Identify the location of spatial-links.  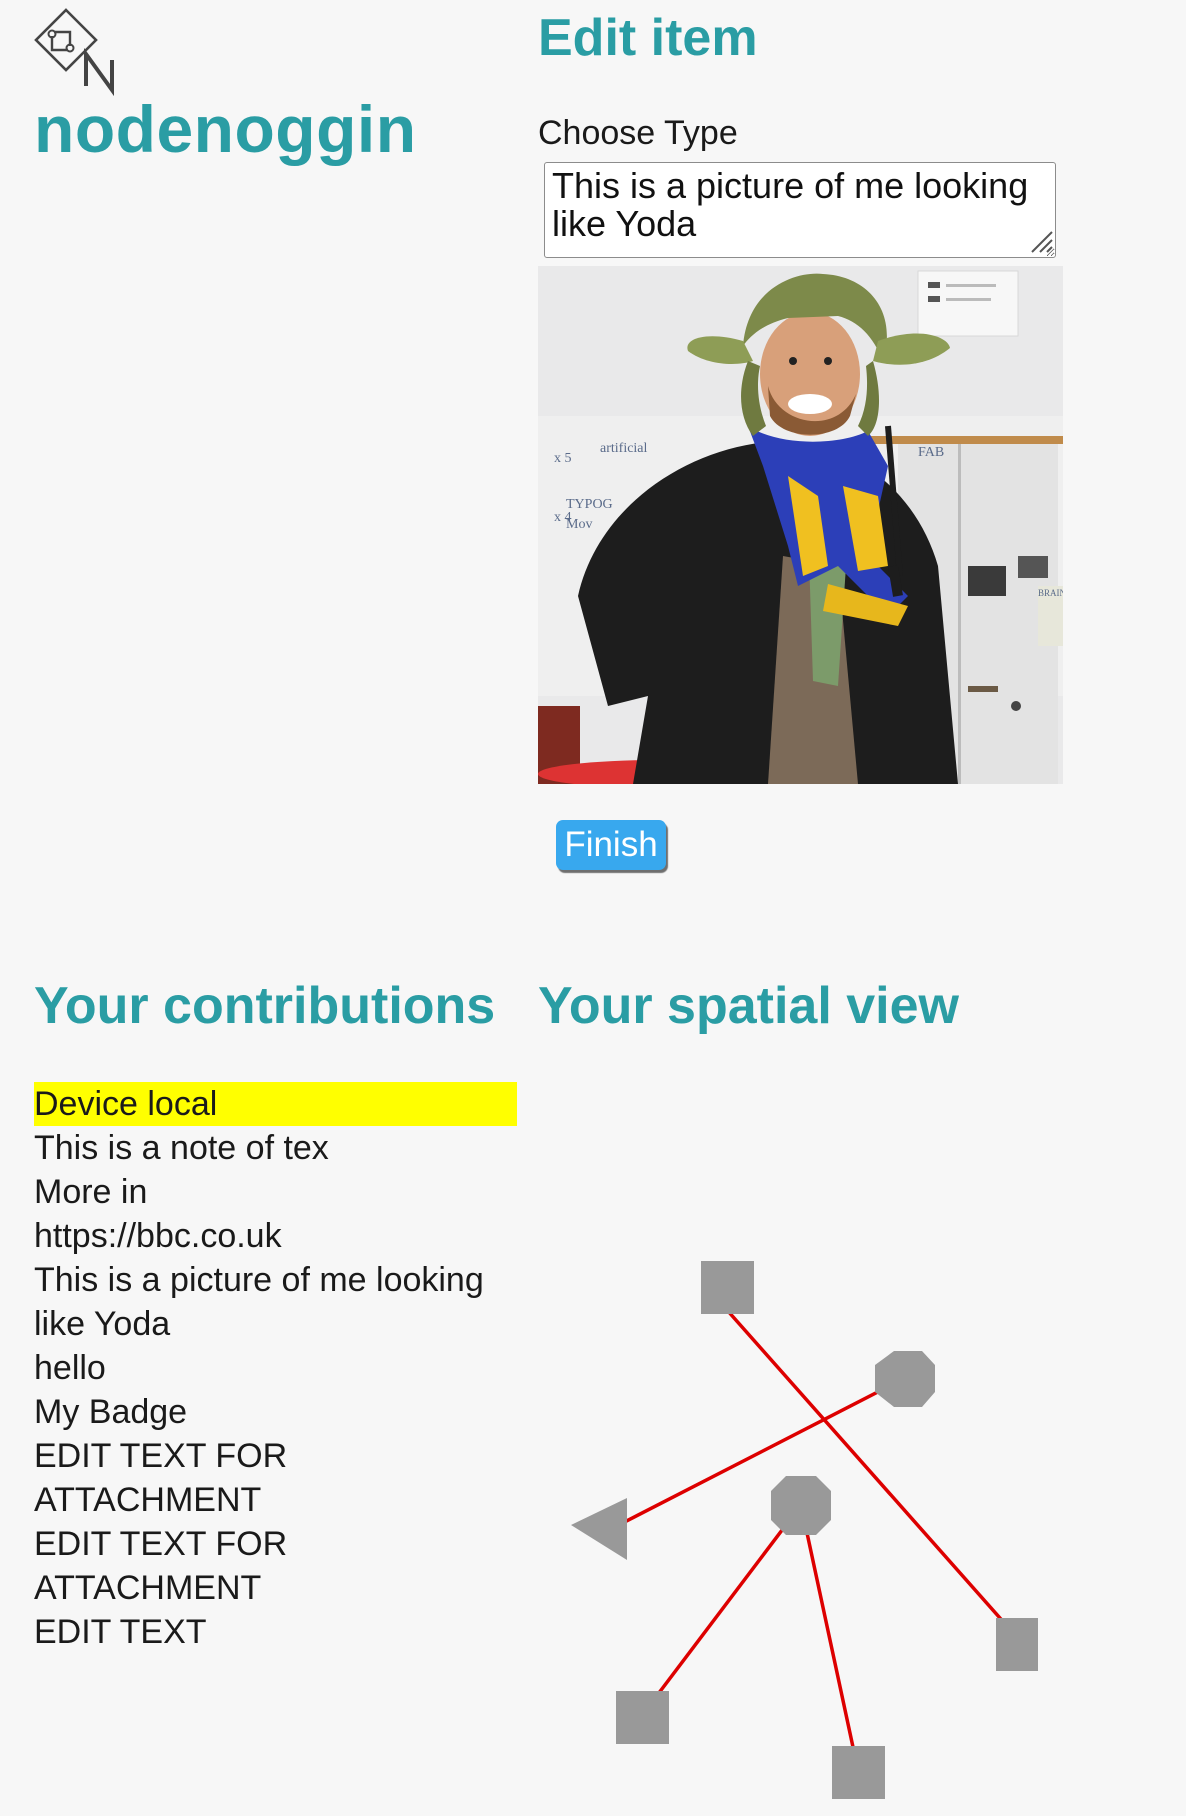
(816, 1542).